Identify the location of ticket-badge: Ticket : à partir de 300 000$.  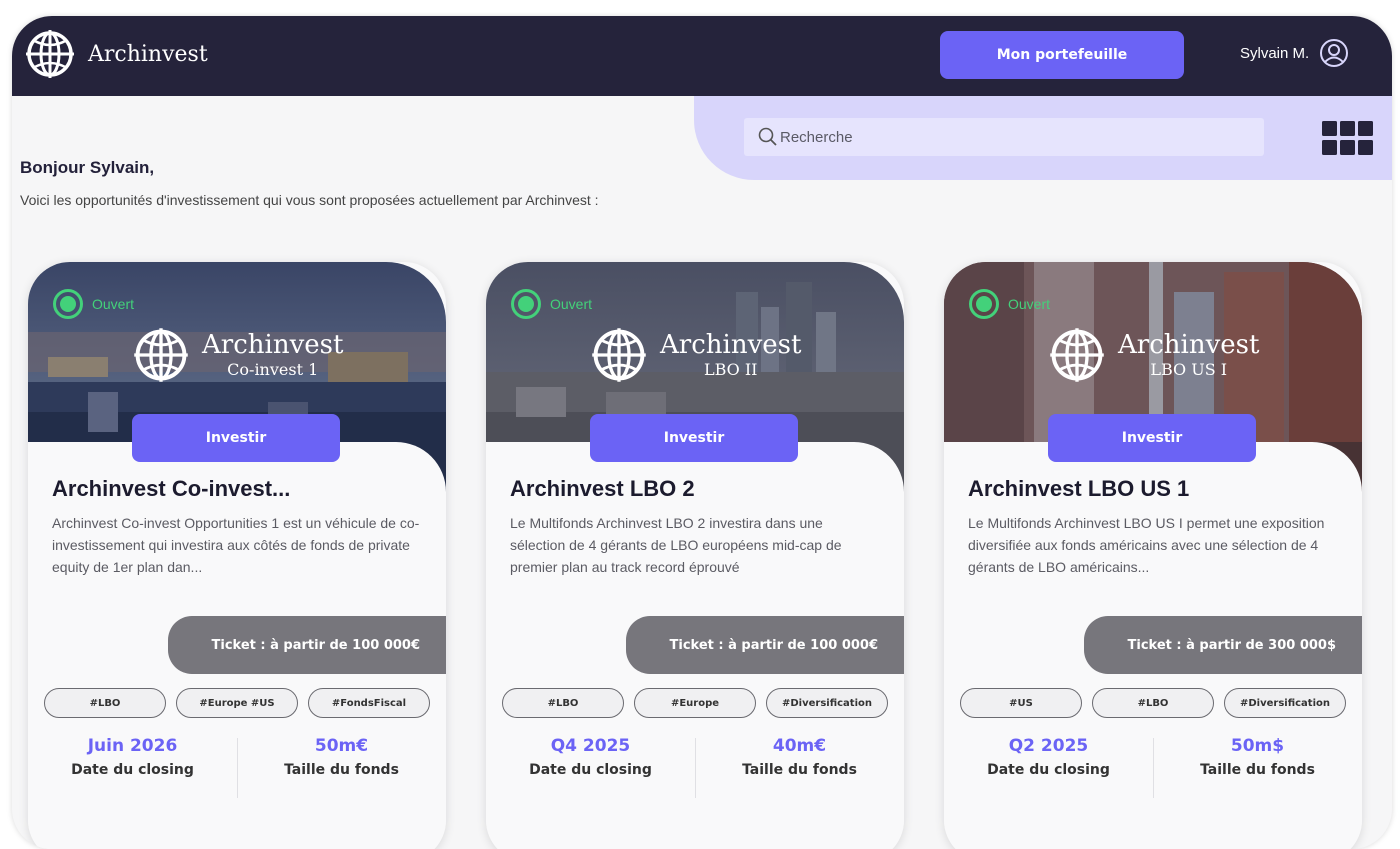
(1223, 645).